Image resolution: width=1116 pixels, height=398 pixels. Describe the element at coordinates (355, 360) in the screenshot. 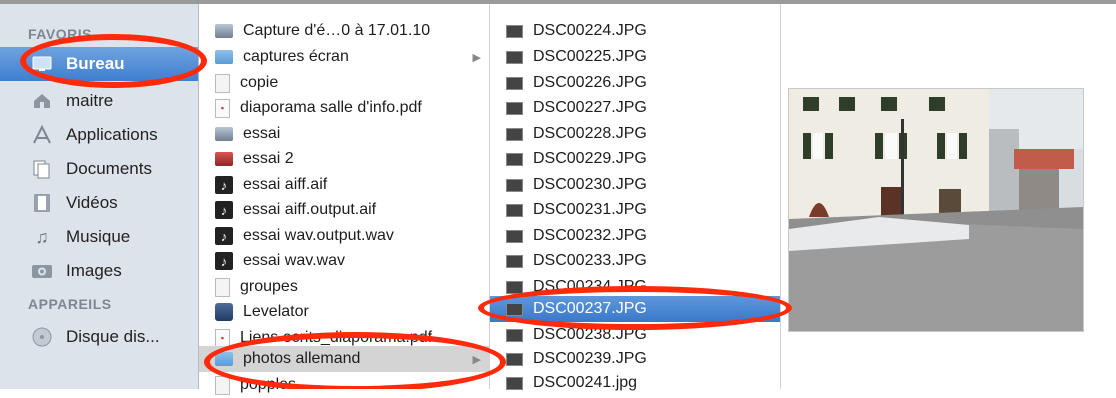

I see `annotation-ring` at that location.